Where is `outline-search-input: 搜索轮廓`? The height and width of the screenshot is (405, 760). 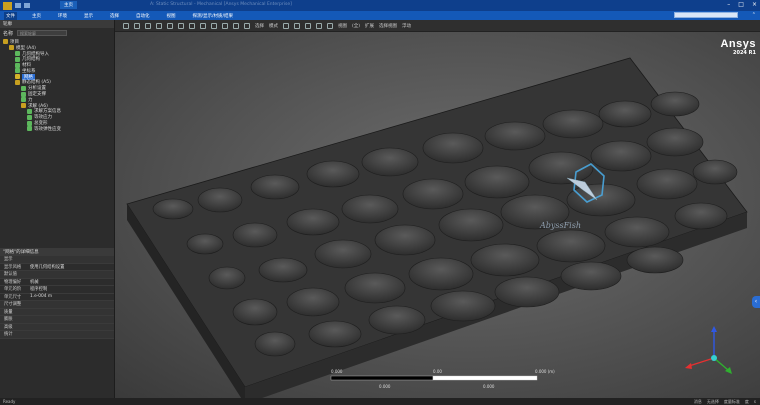 outline-search-input: 搜索轮廓 is located at coordinates (42, 33).